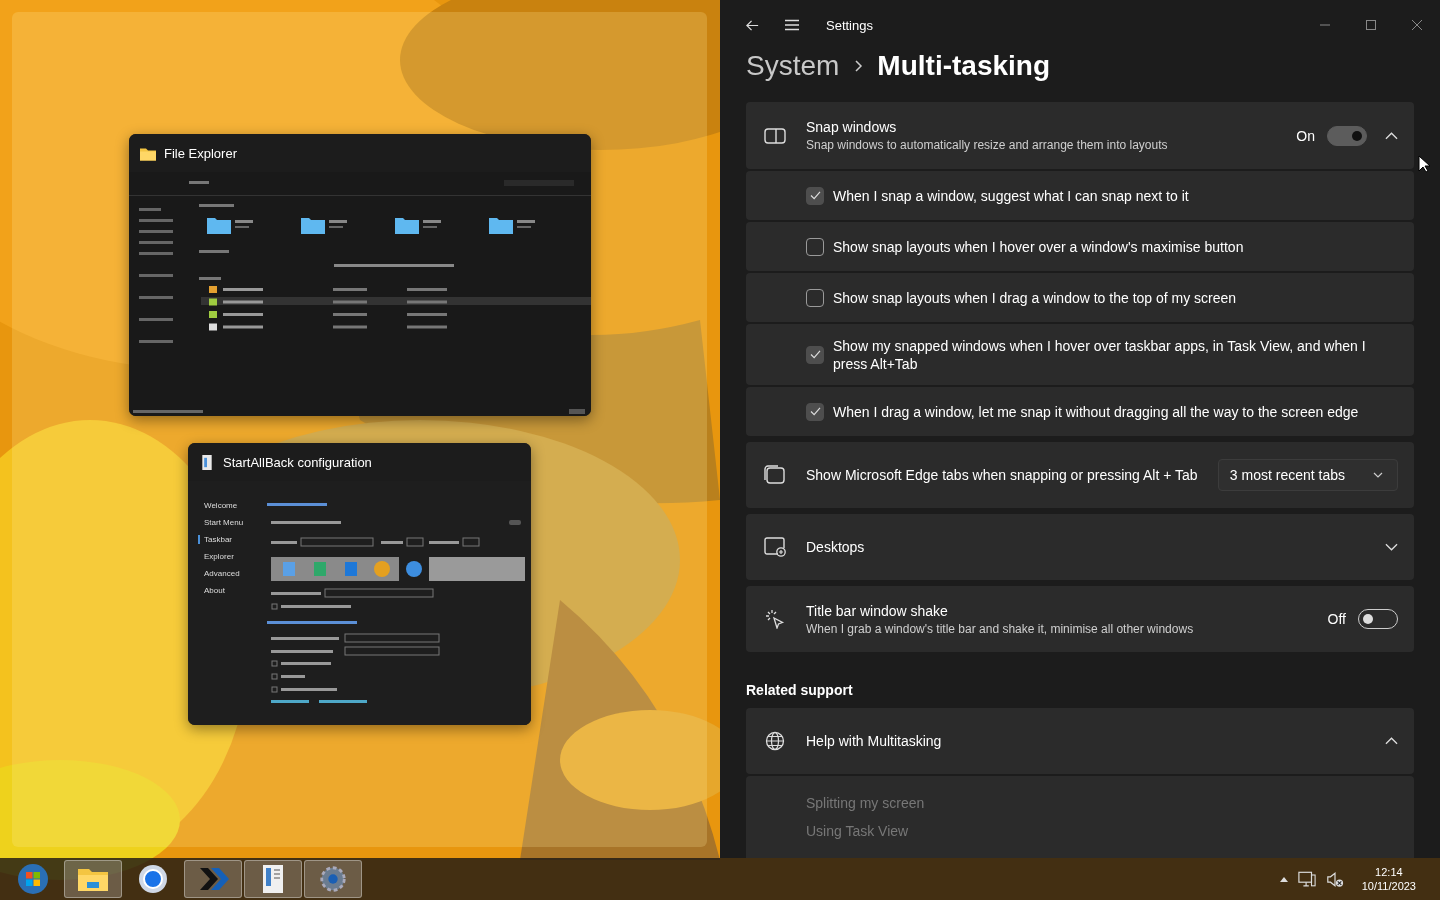 This screenshot has width=1440, height=900. I want to click on toggle-label: Off, so click(1336, 619).